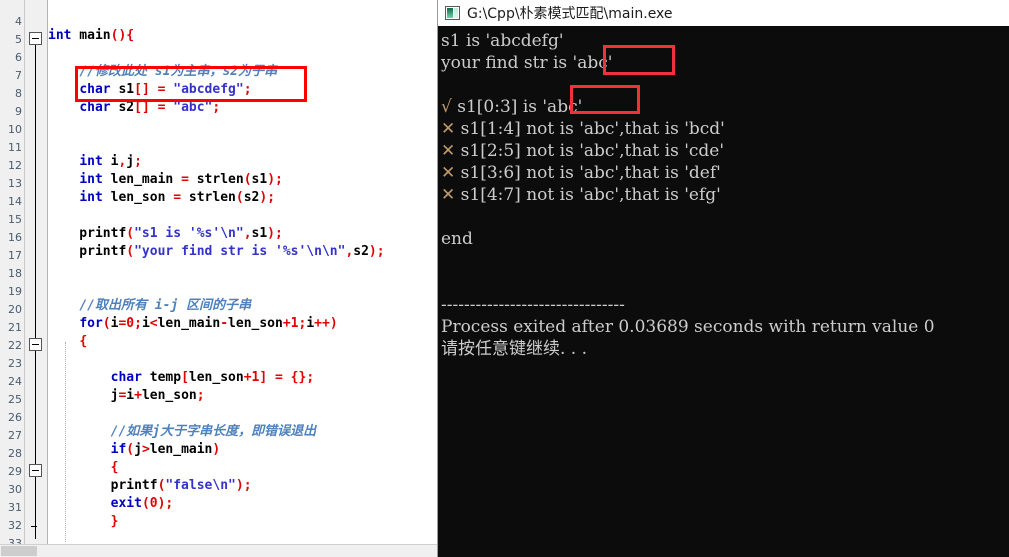 The width and height of the screenshot is (1009, 557). I want to click on code-line: int i,j;, so click(110, 161).